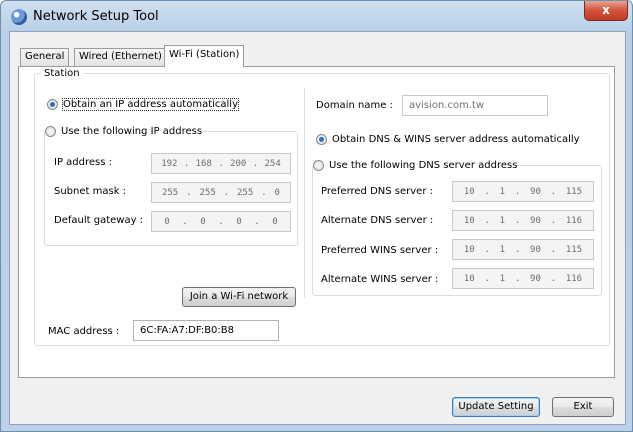  What do you see at coordinates (377, 191) in the screenshot?
I see `preferred-dns-label: Preferred DNS server :` at bounding box center [377, 191].